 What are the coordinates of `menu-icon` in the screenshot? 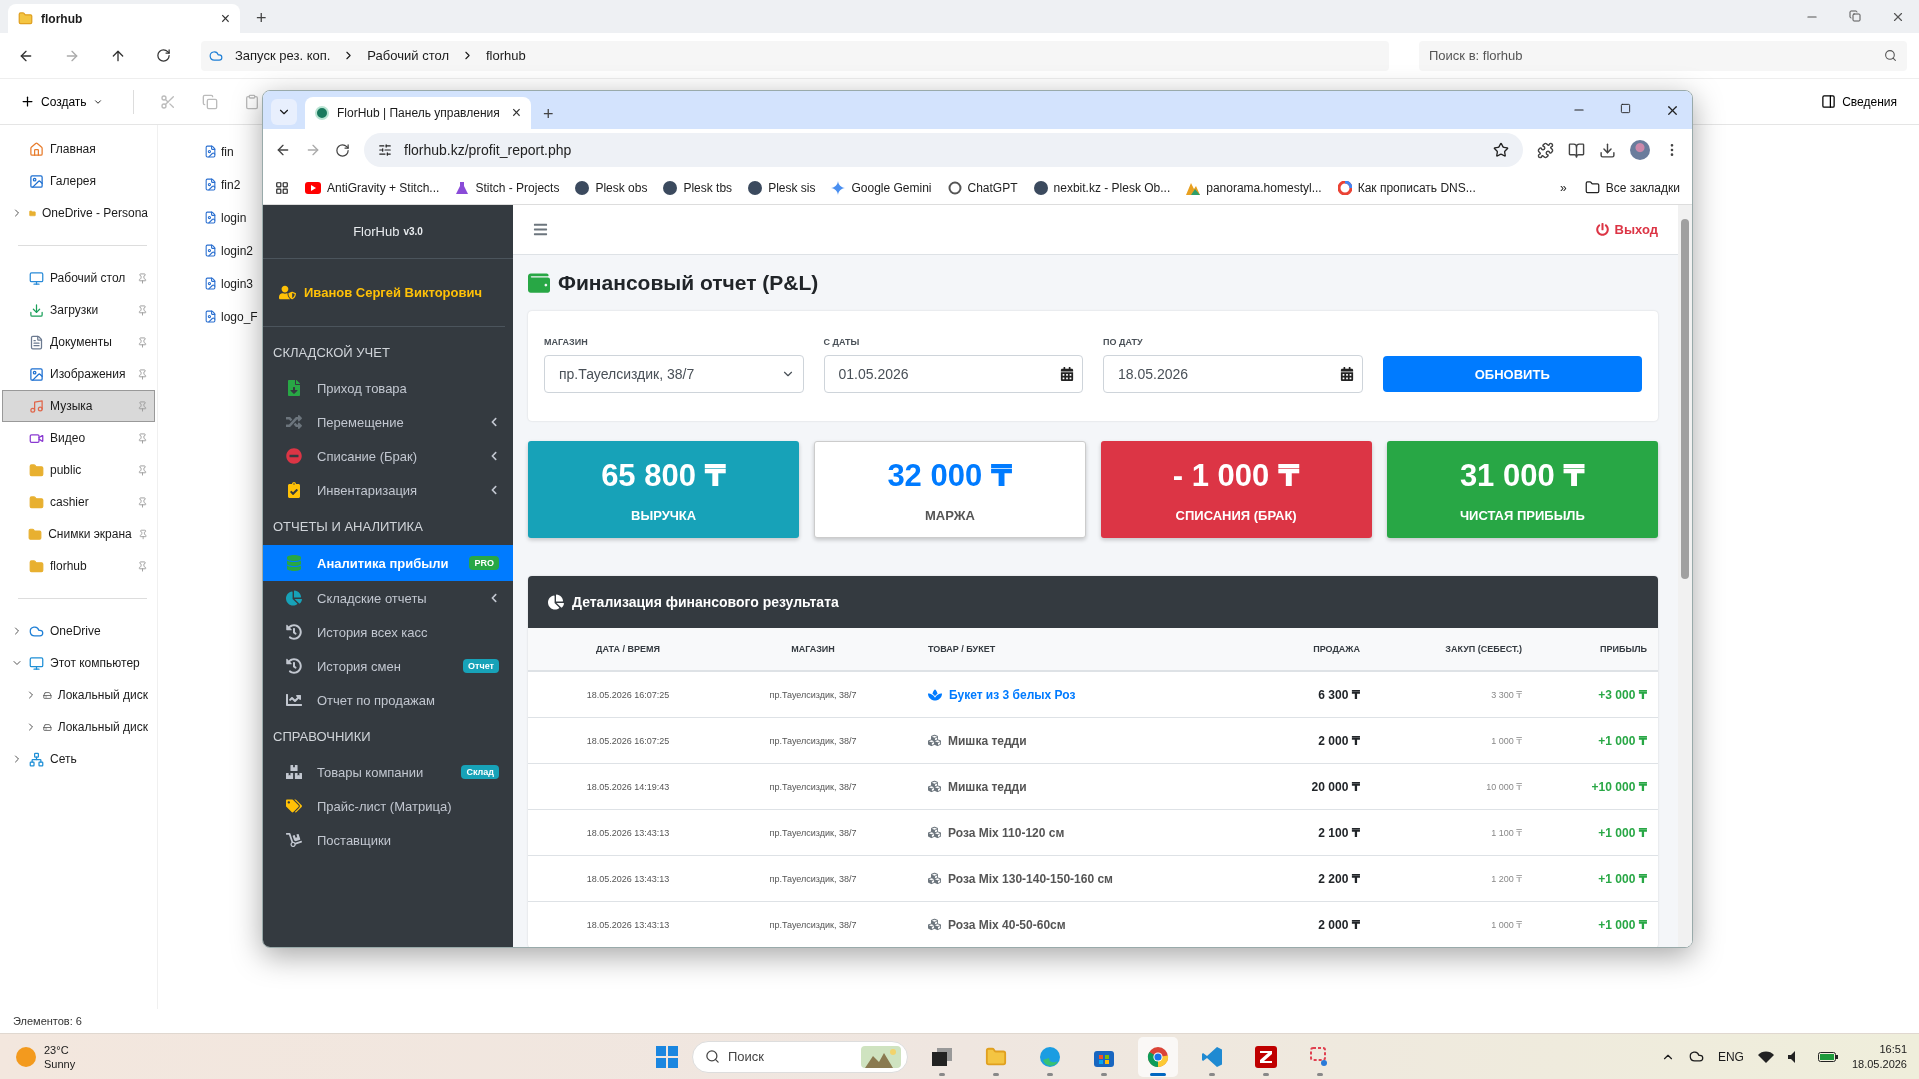 It's located at (540, 229).